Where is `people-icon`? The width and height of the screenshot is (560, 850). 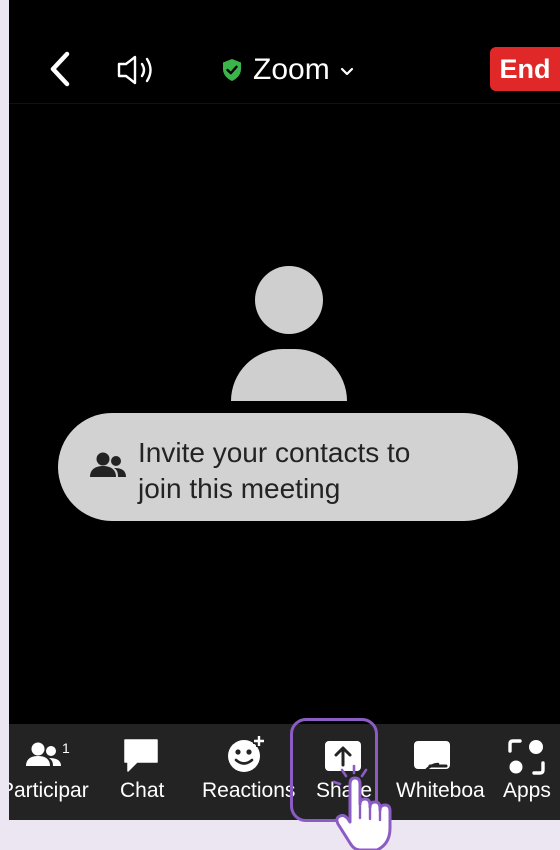 people-icon is located at coordinates (108, 464).